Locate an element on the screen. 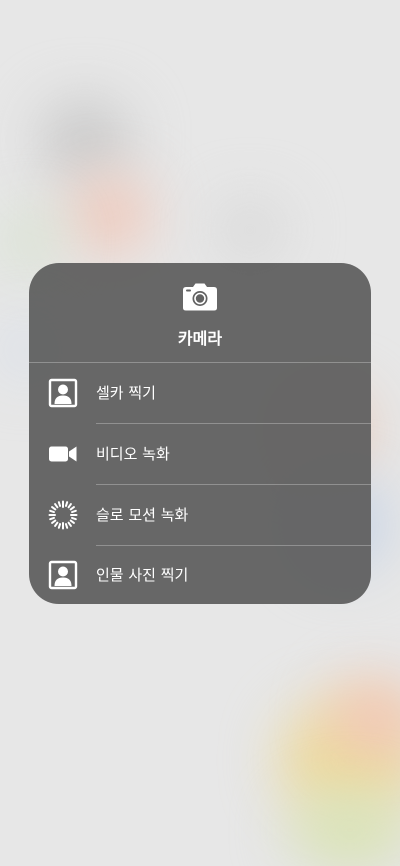  slow-motion-icon is located at coordinates (63, 515).